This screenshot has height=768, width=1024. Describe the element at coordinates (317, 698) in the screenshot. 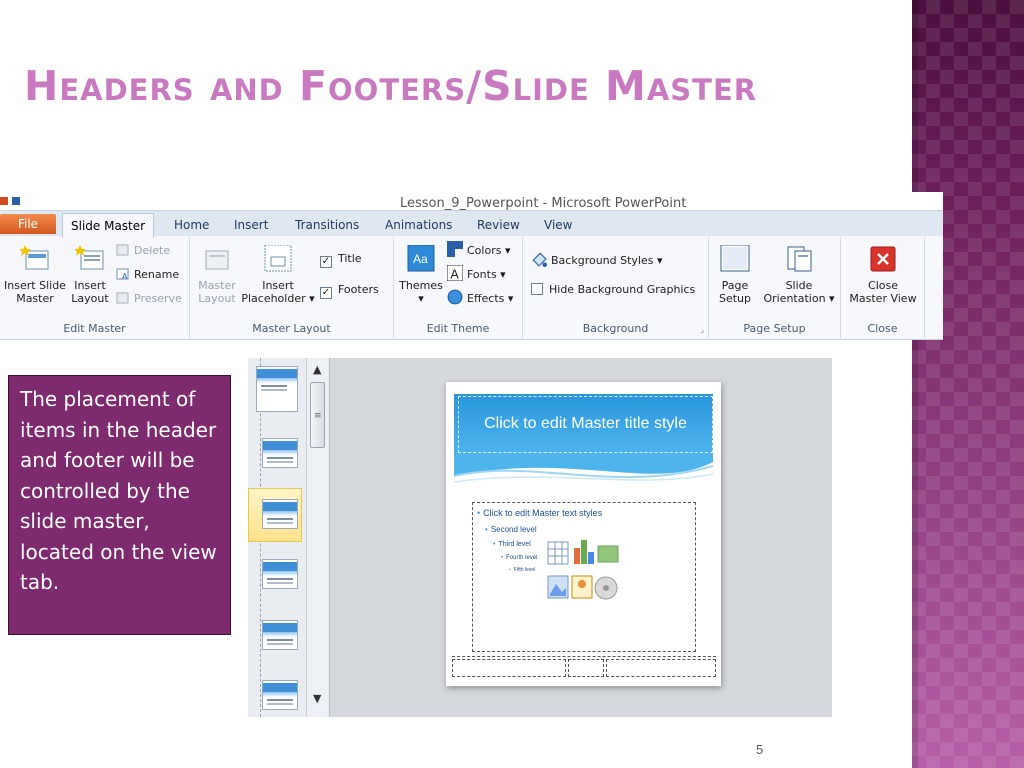

I see `scroll-down-icon: ▼` at that location.